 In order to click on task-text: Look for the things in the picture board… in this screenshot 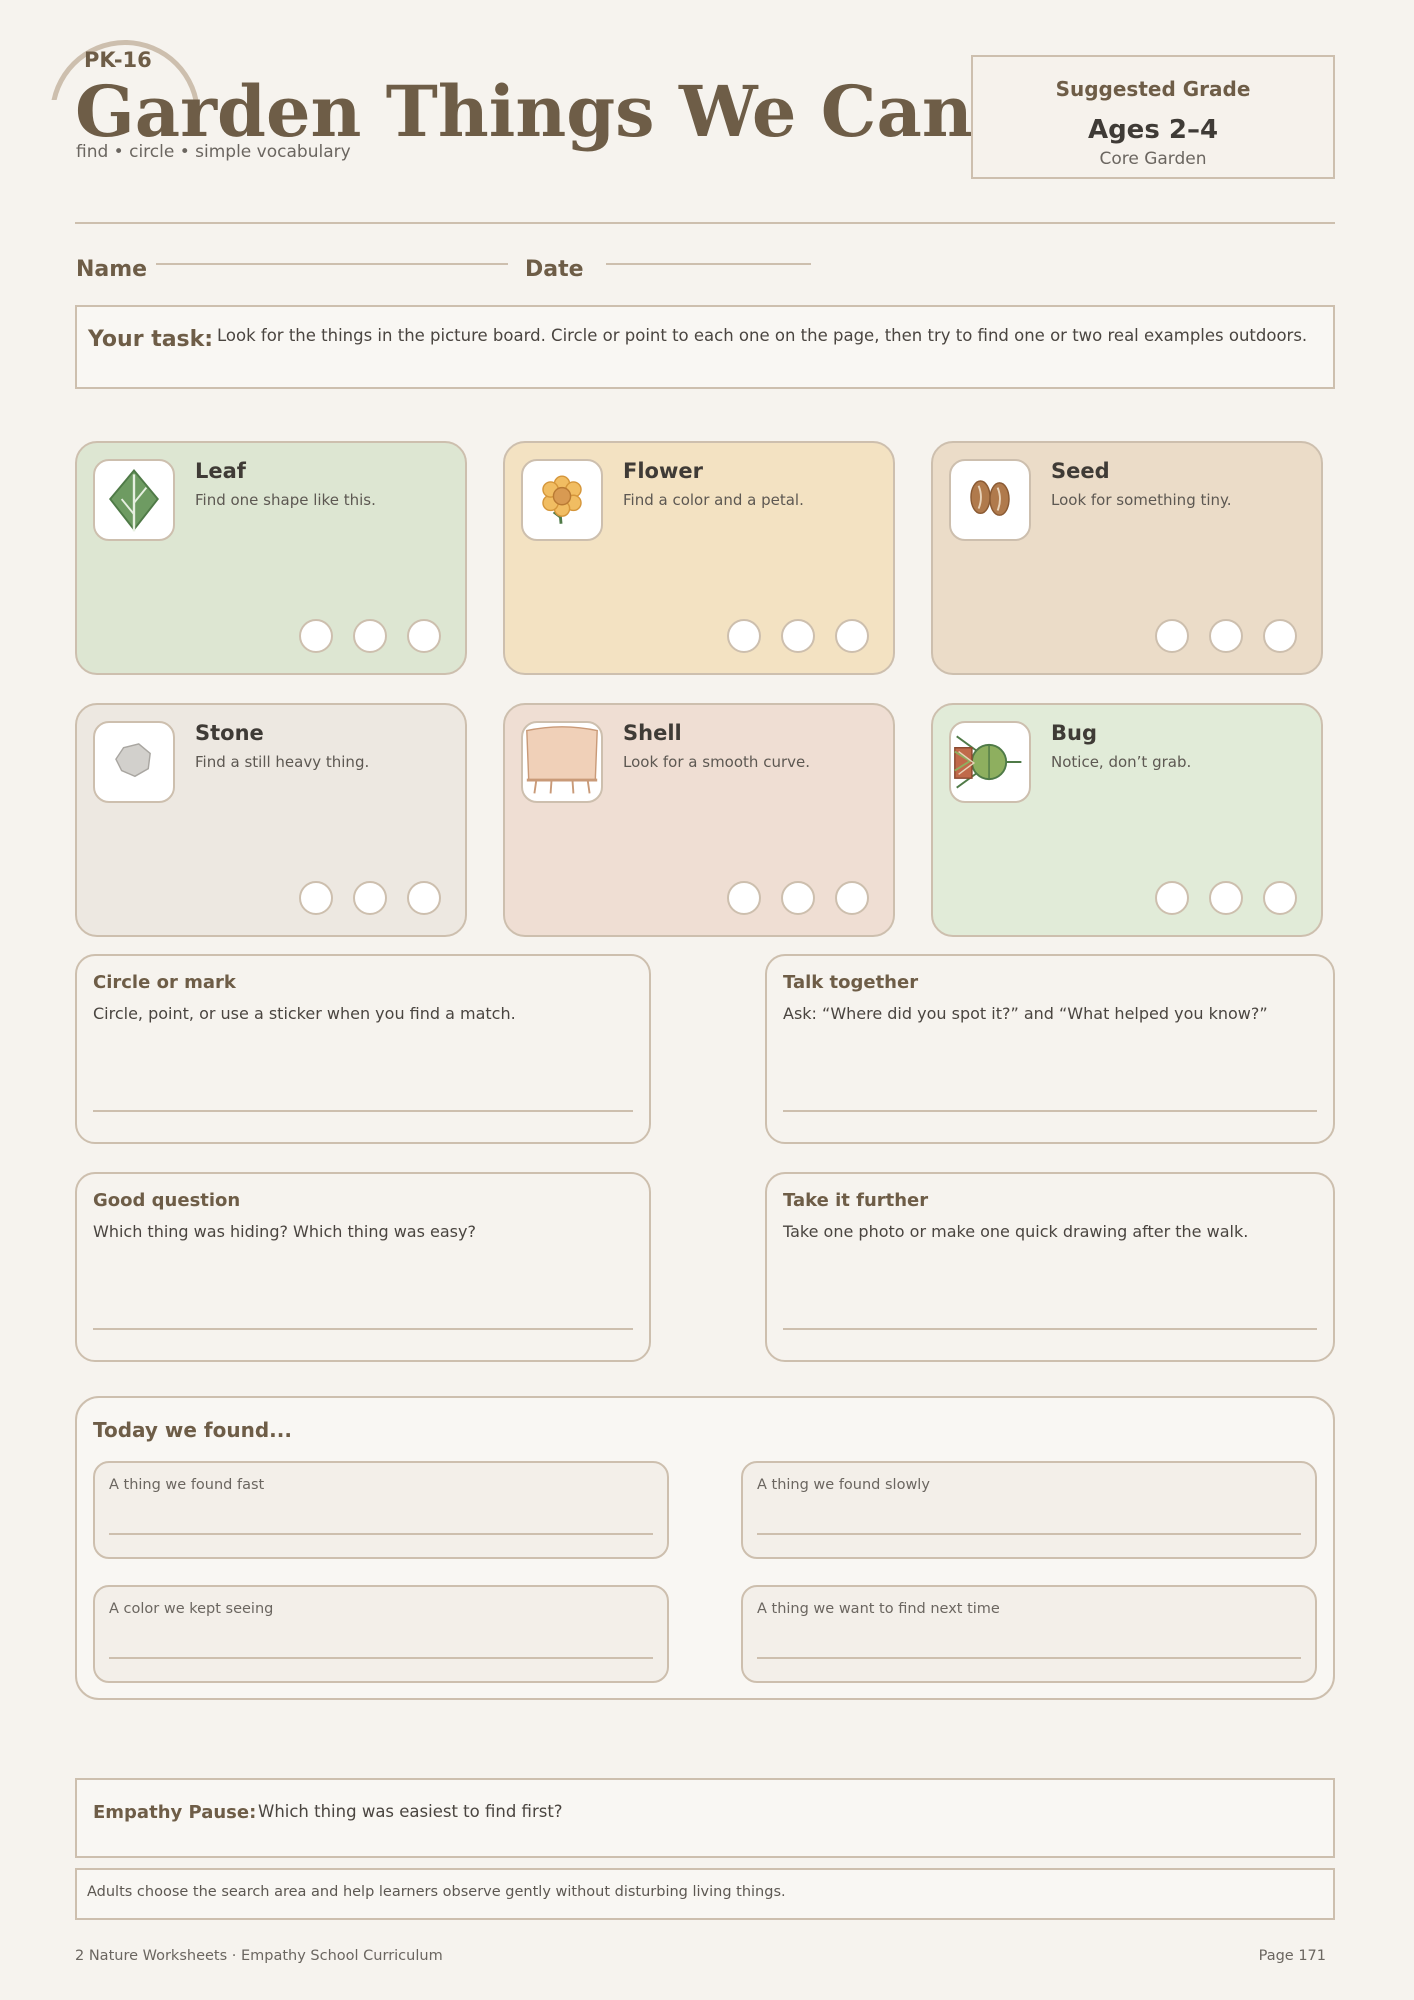, I will do `click(762, 335)`.